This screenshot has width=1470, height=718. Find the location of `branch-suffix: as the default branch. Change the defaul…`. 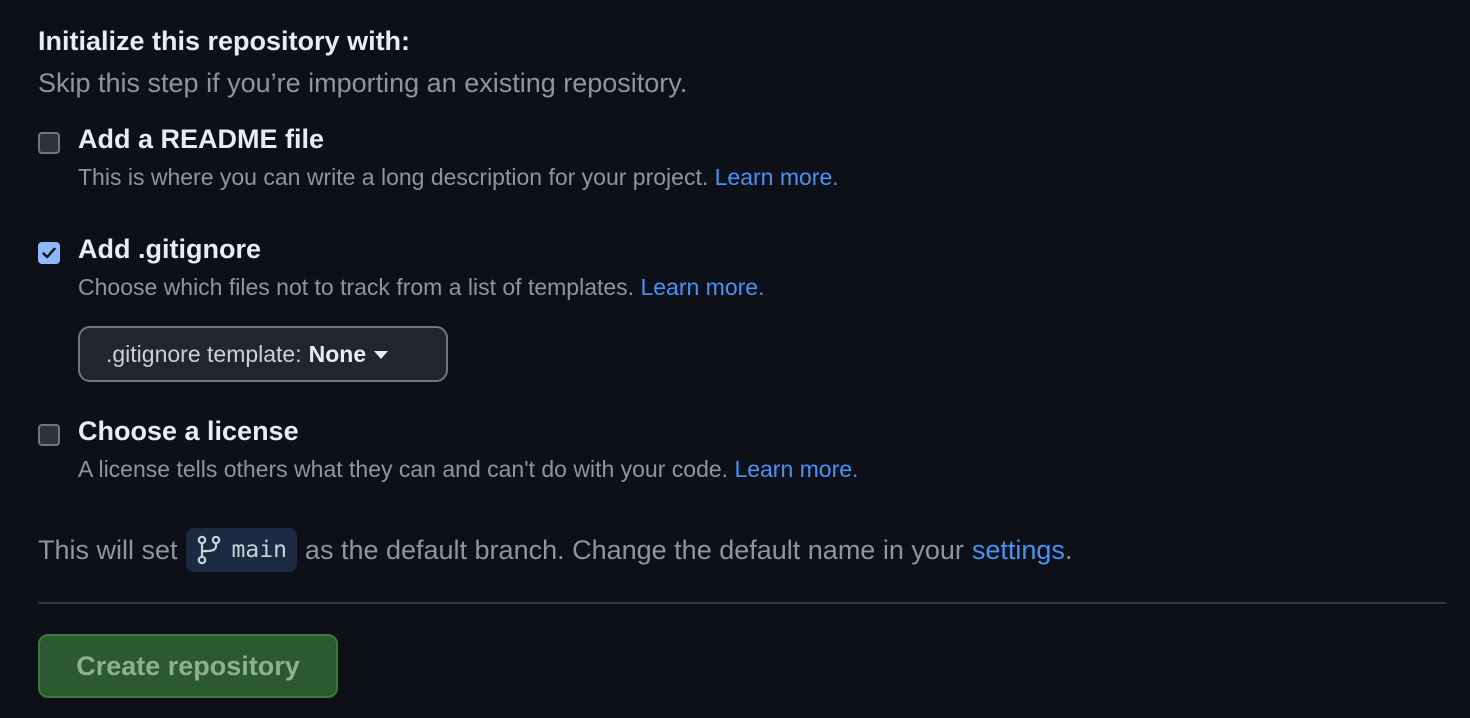

branch-suffix: as the default branch. Change the defaul… is located at coordinates (634, 550).